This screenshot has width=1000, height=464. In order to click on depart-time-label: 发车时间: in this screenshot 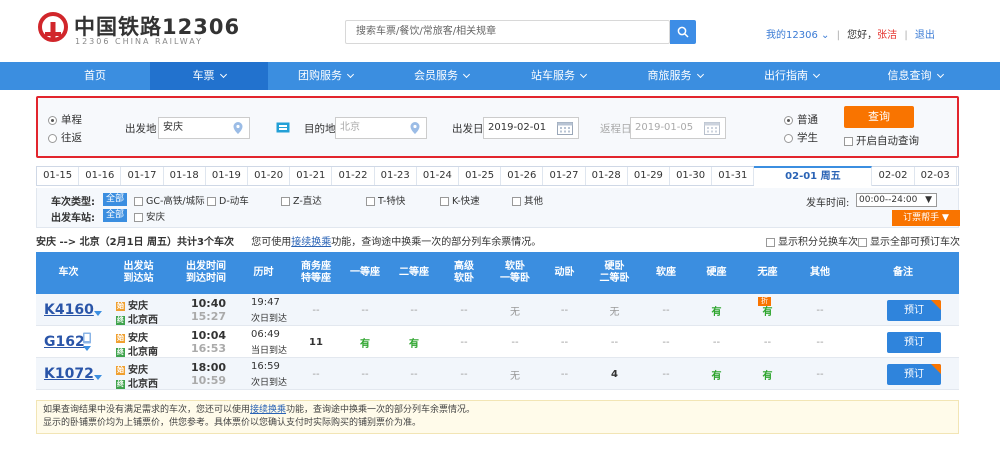, I will do `click(828, 203)`.